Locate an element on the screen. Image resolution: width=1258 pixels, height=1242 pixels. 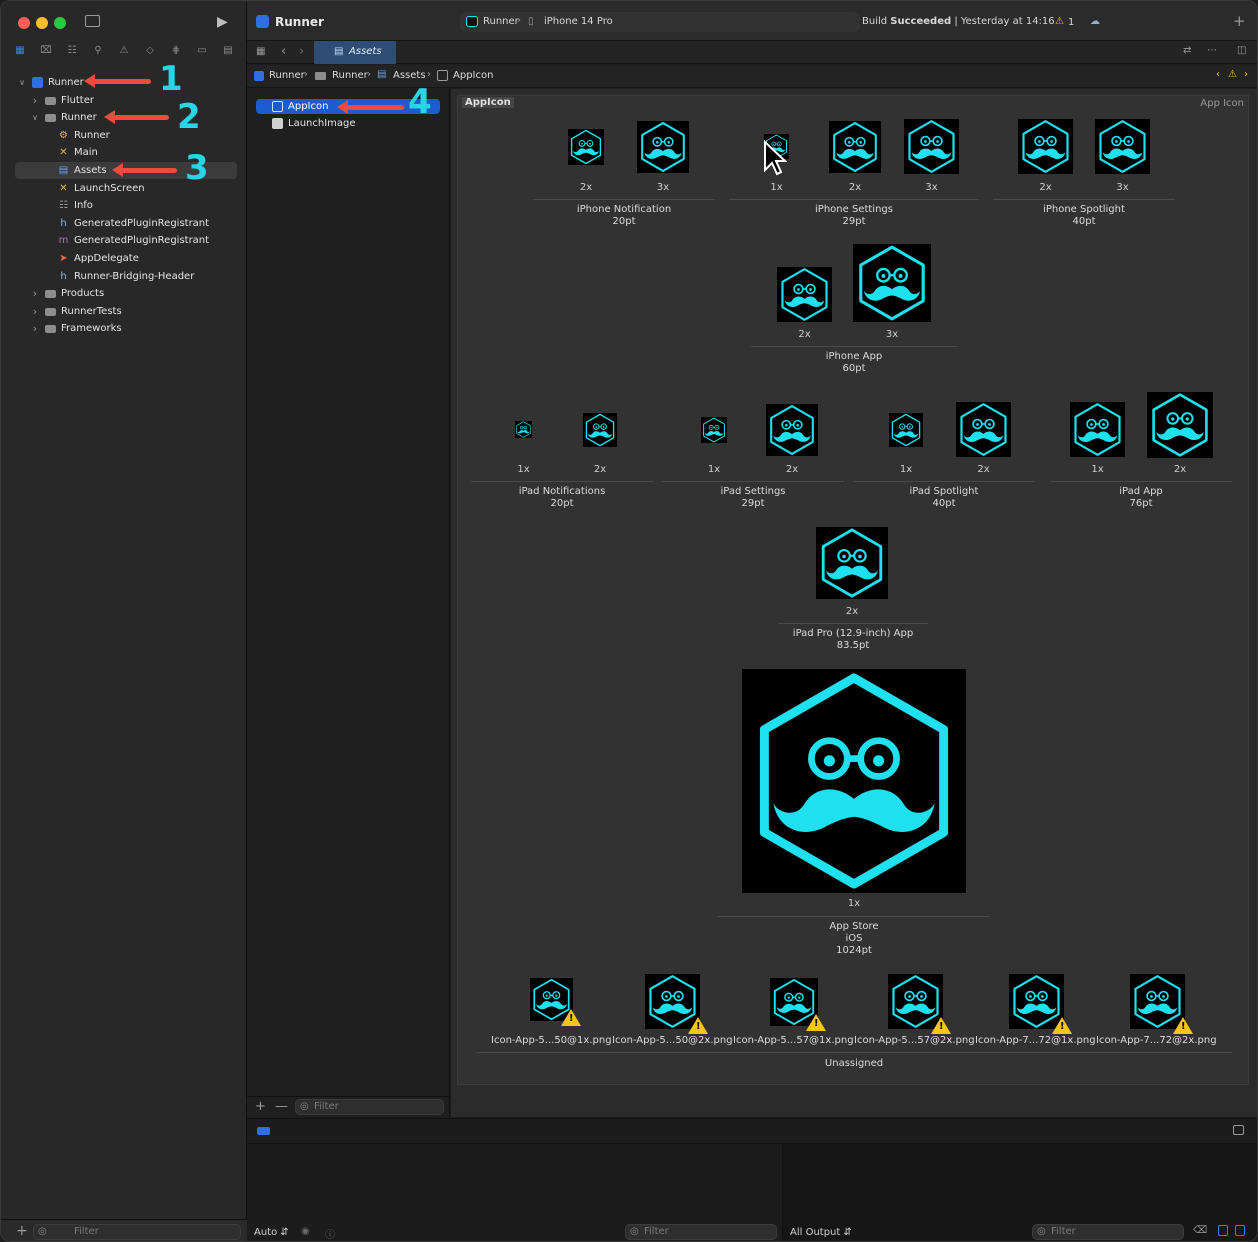
asset-filter-input: Filter is located at coordinates (369, 1107).